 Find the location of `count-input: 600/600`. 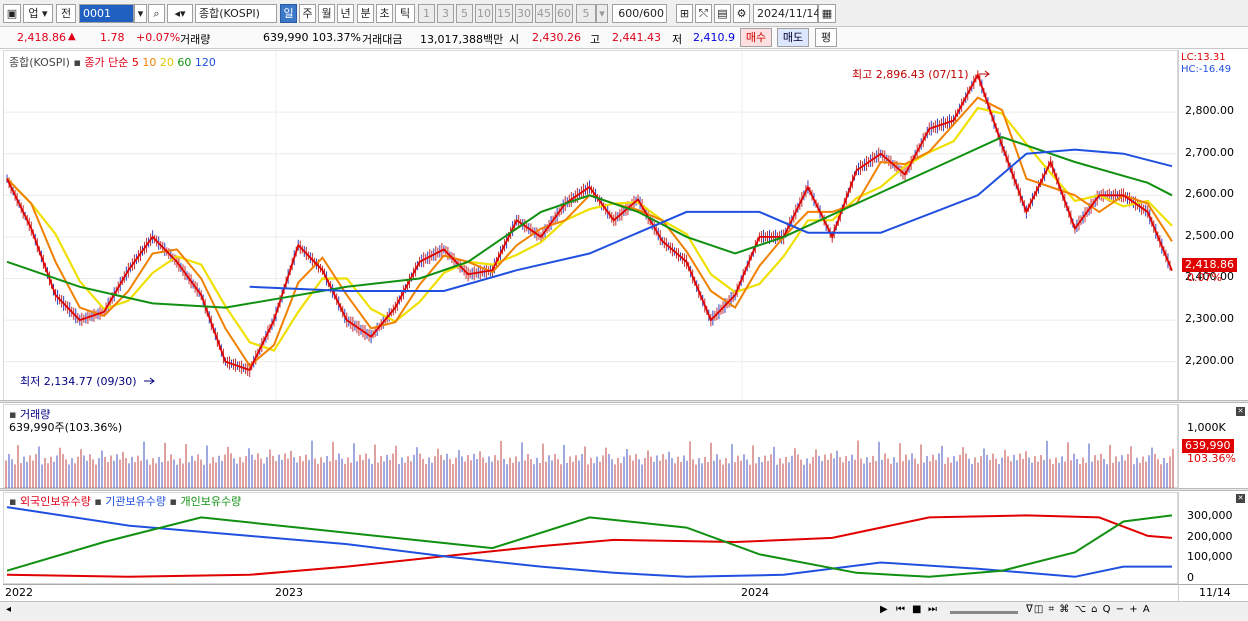

count-input: 600/600 is located at coordinates (639, 13).